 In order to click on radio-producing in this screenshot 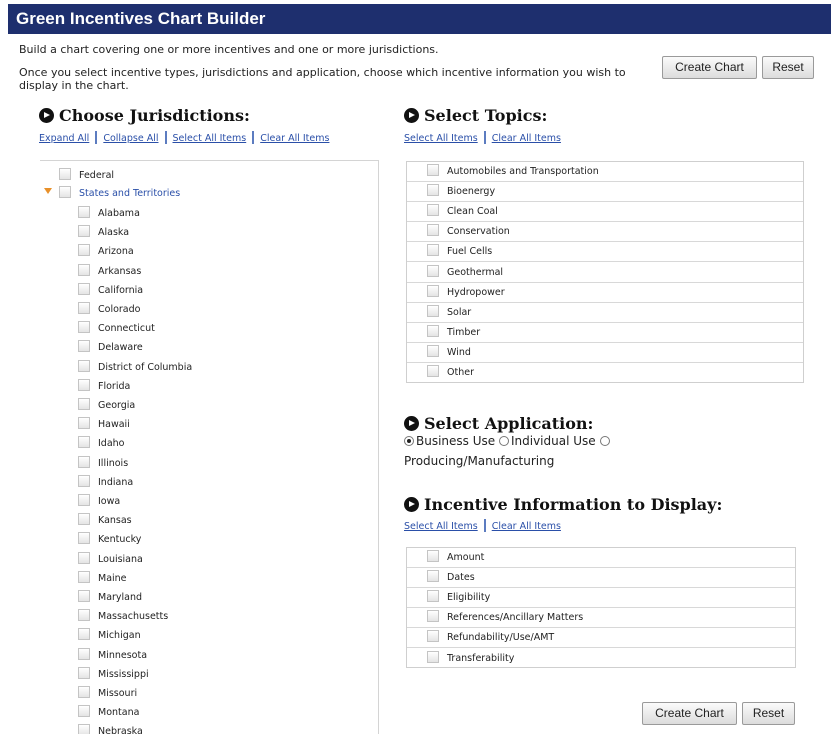, I will do `click(605, 441)`.